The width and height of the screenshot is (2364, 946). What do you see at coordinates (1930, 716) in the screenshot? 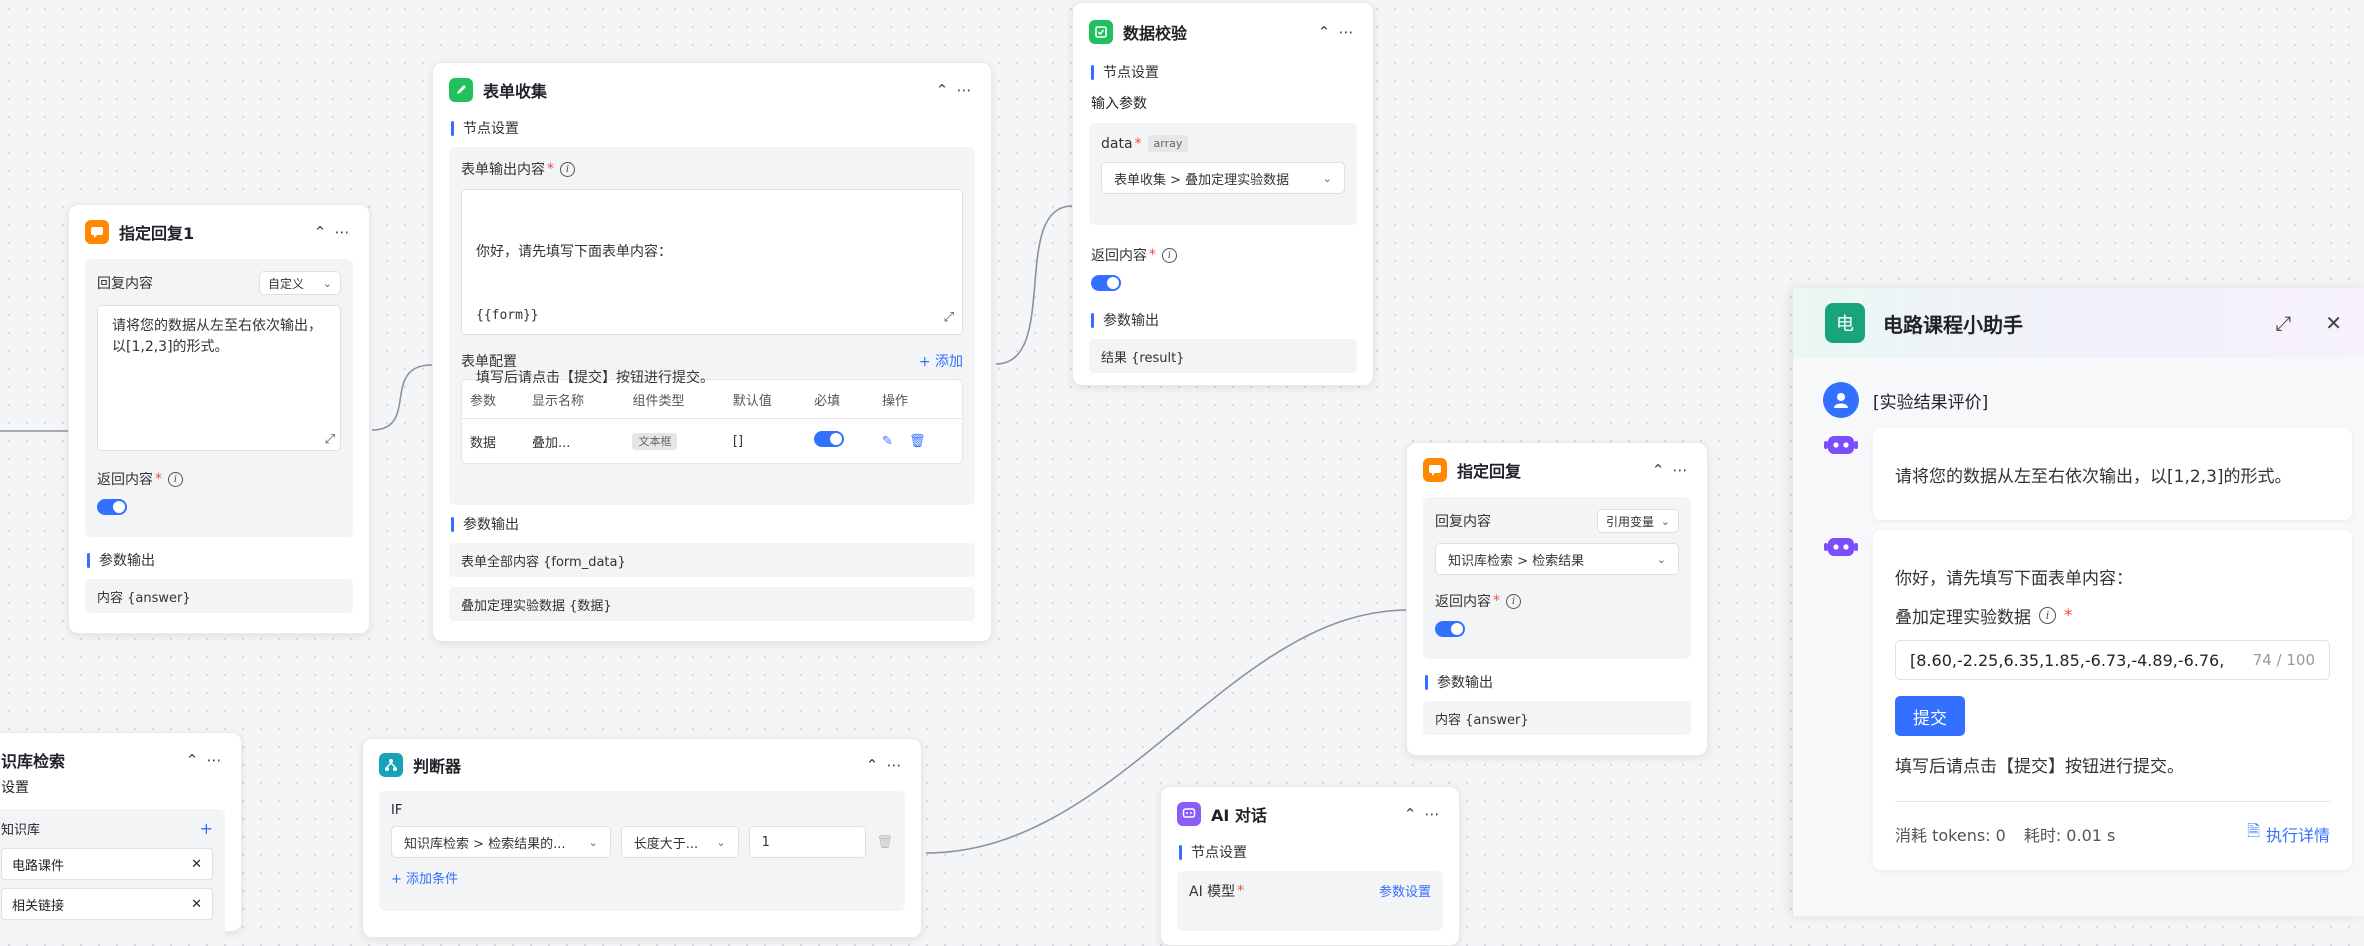
I see `submit-button: 提交` at bounding box center [1930, 716].